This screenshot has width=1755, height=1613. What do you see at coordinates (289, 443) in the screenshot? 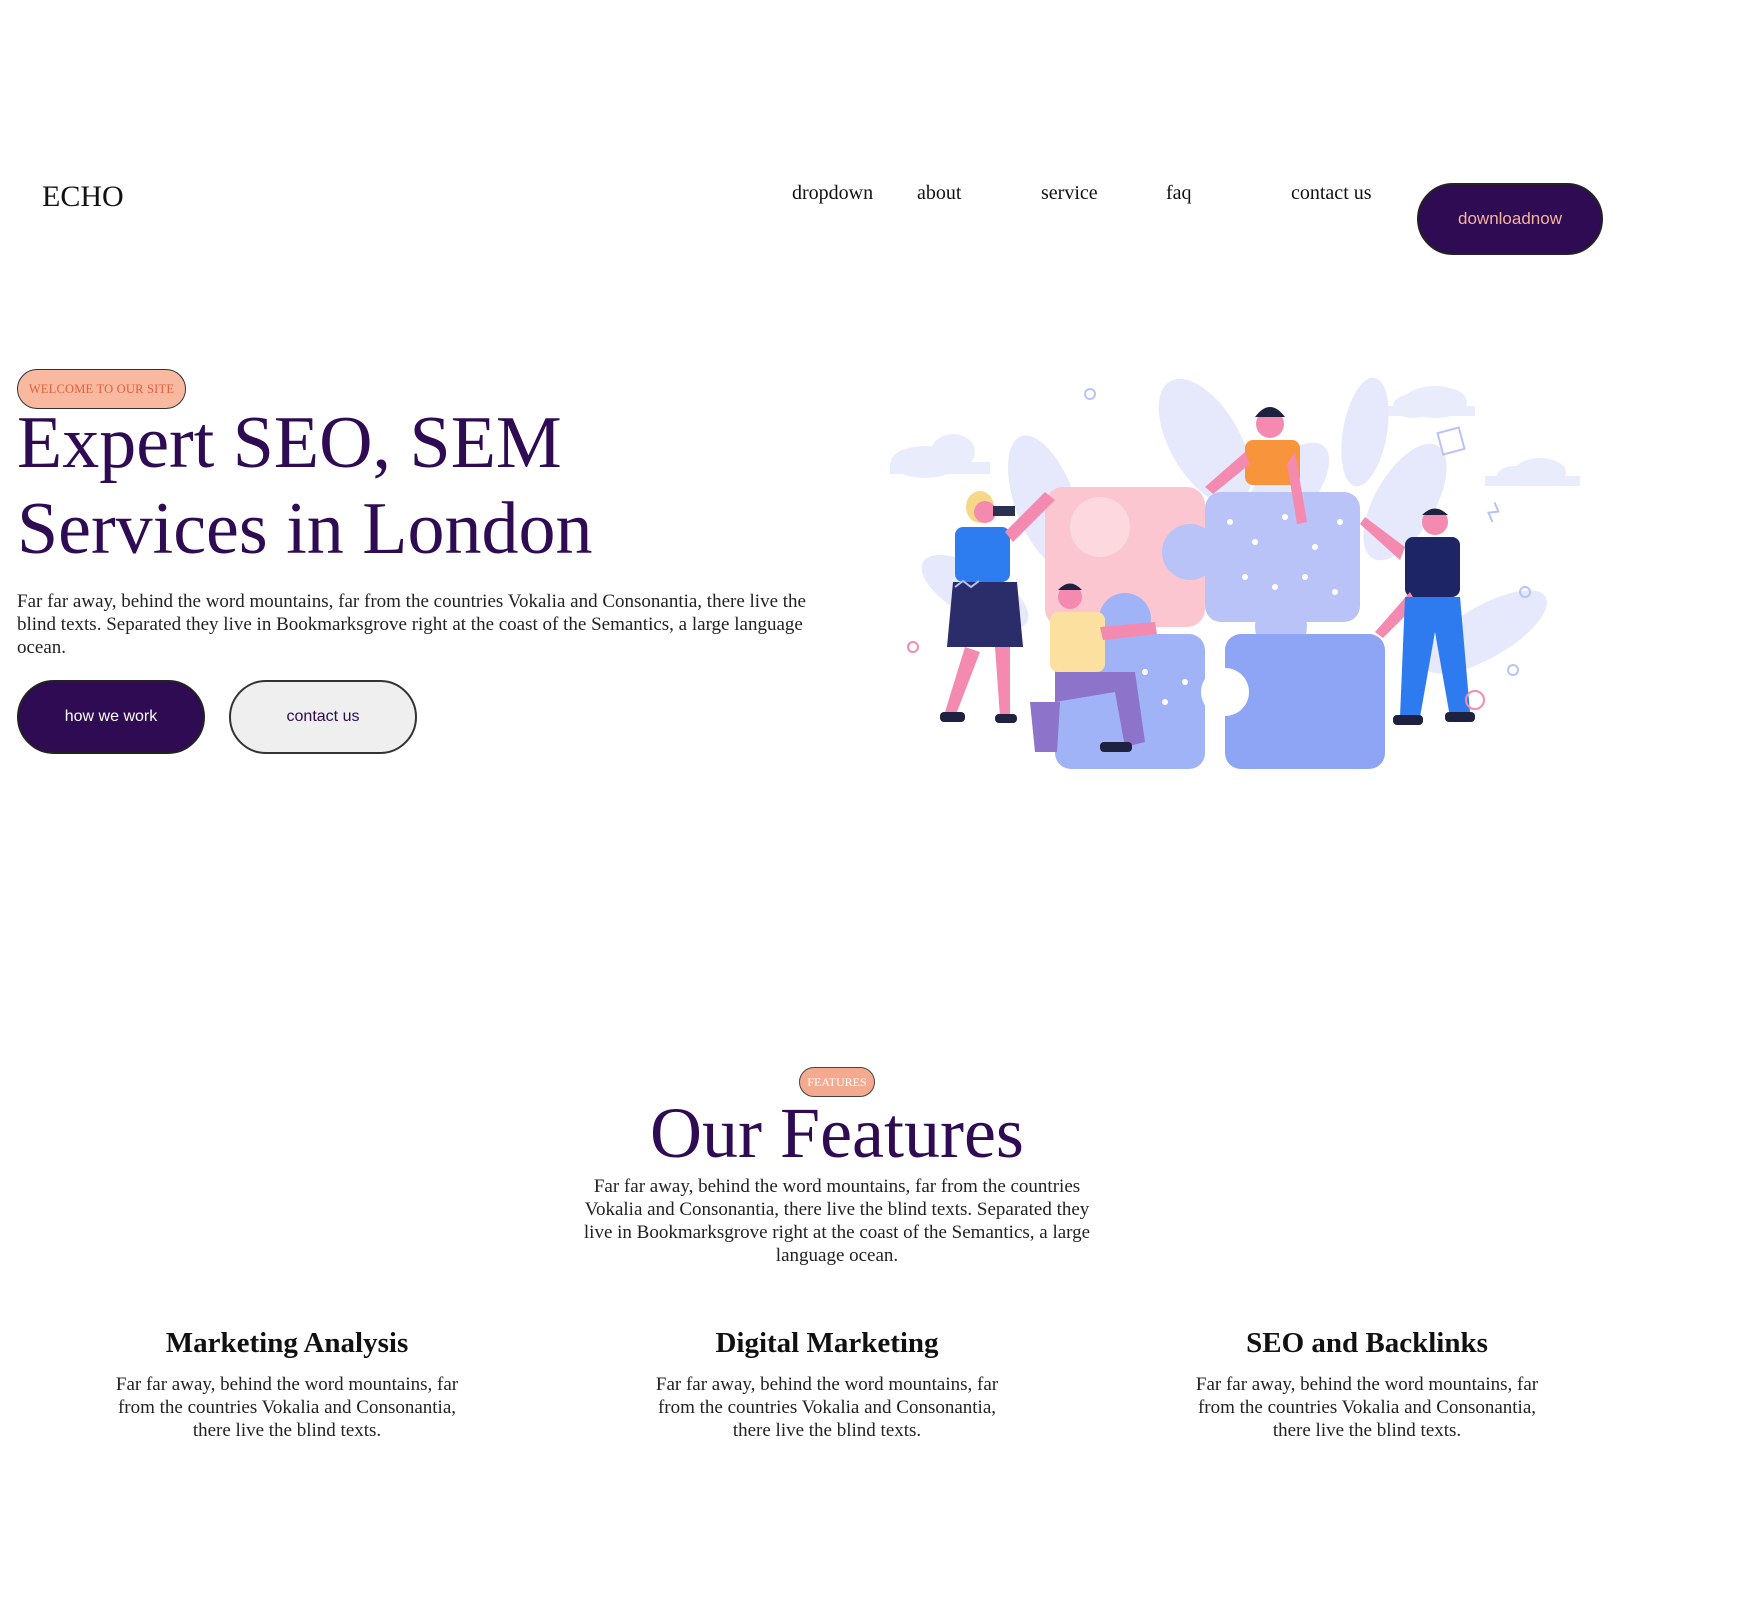
I see `hero-title-line-1: Expert SEO, SEM` at bounding box center [289, 443].